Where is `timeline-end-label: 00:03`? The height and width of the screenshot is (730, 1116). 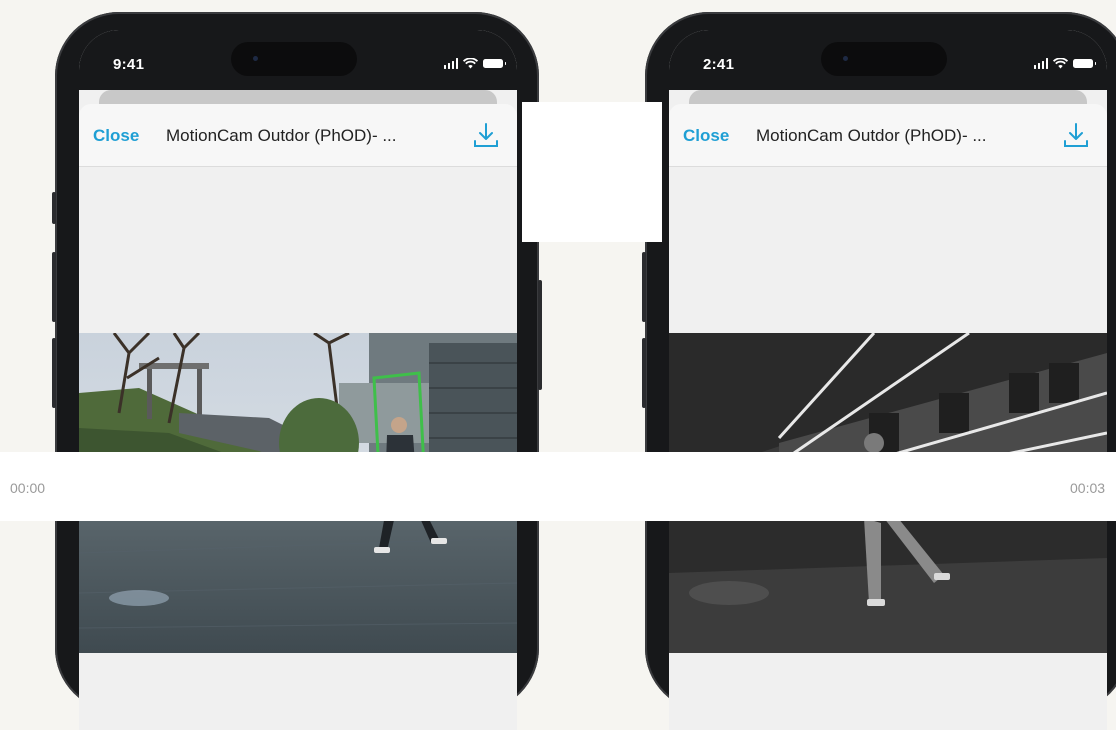
timeline-end-label: 00:03 is located at coordinates (1088, 488).